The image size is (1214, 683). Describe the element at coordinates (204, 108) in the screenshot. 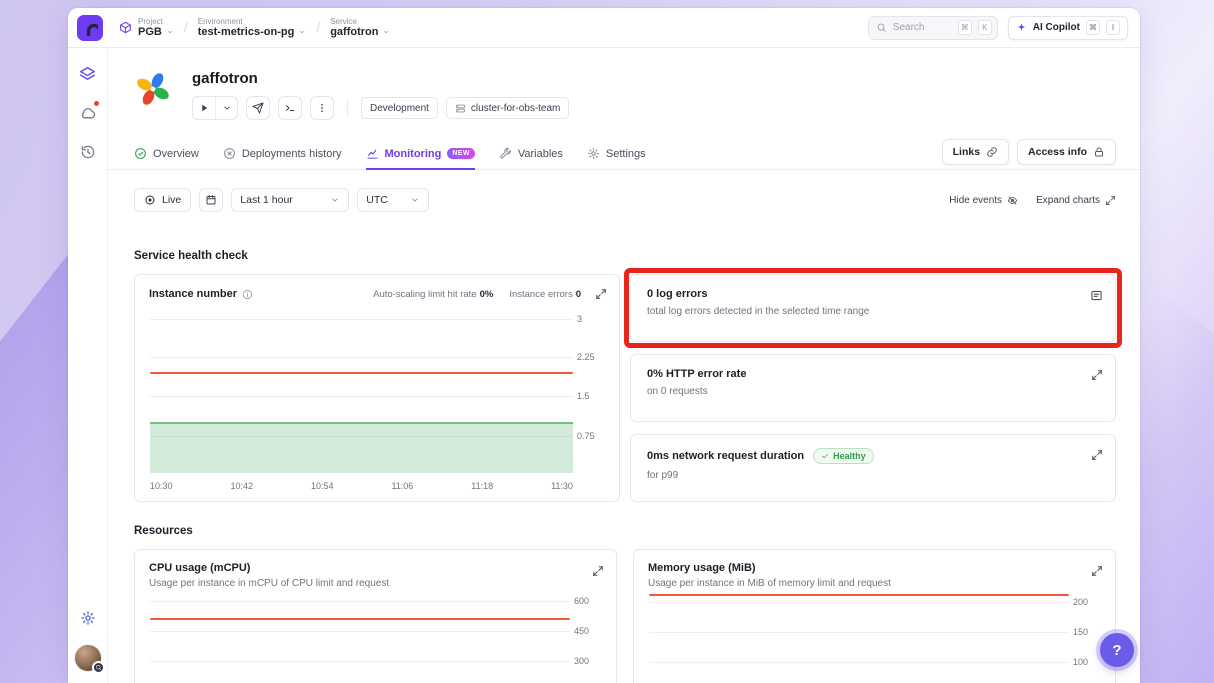

I see `start-service-button` at that location.